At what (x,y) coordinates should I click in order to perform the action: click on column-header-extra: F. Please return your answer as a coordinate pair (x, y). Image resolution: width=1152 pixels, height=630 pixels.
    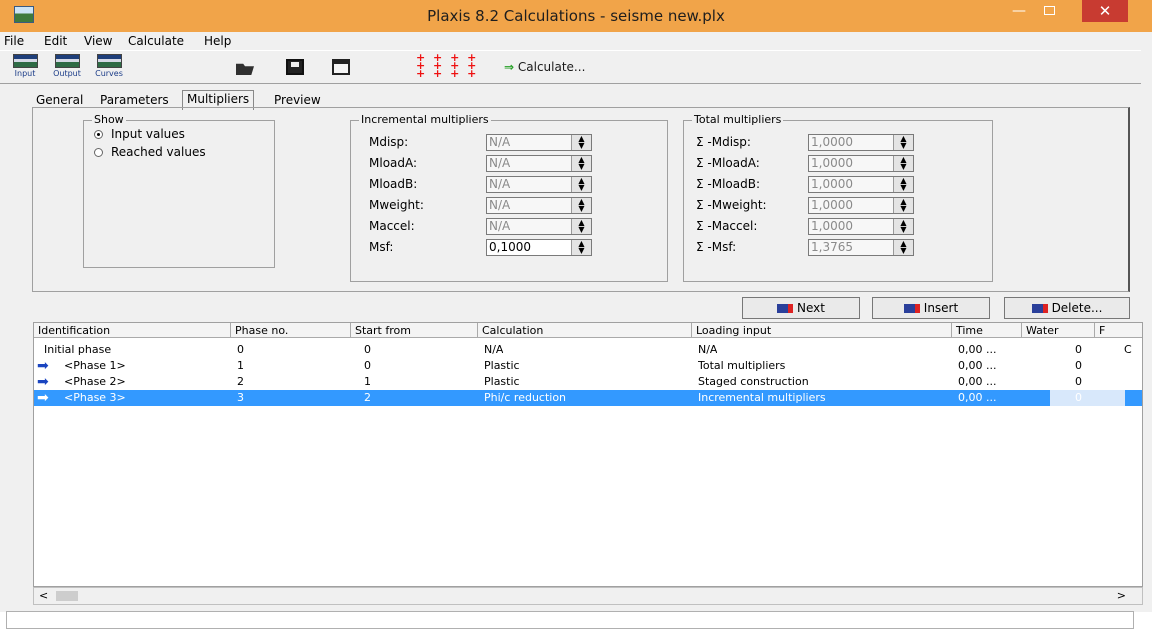
    Looking at the image, I should click on (1118, 330).